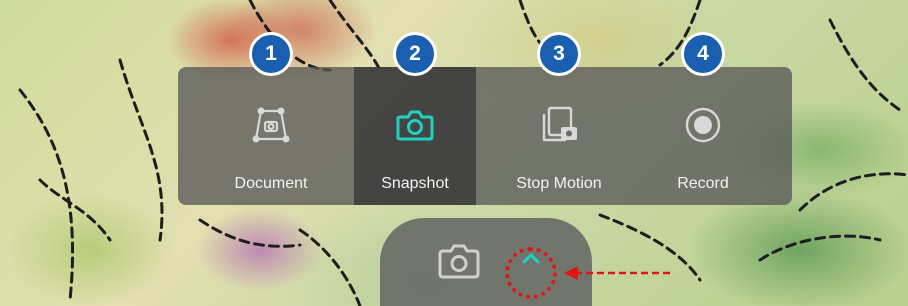  Describe the element at coordinates (459, 261) in the screenshot. I see `camera-shutter-icon` at that location.